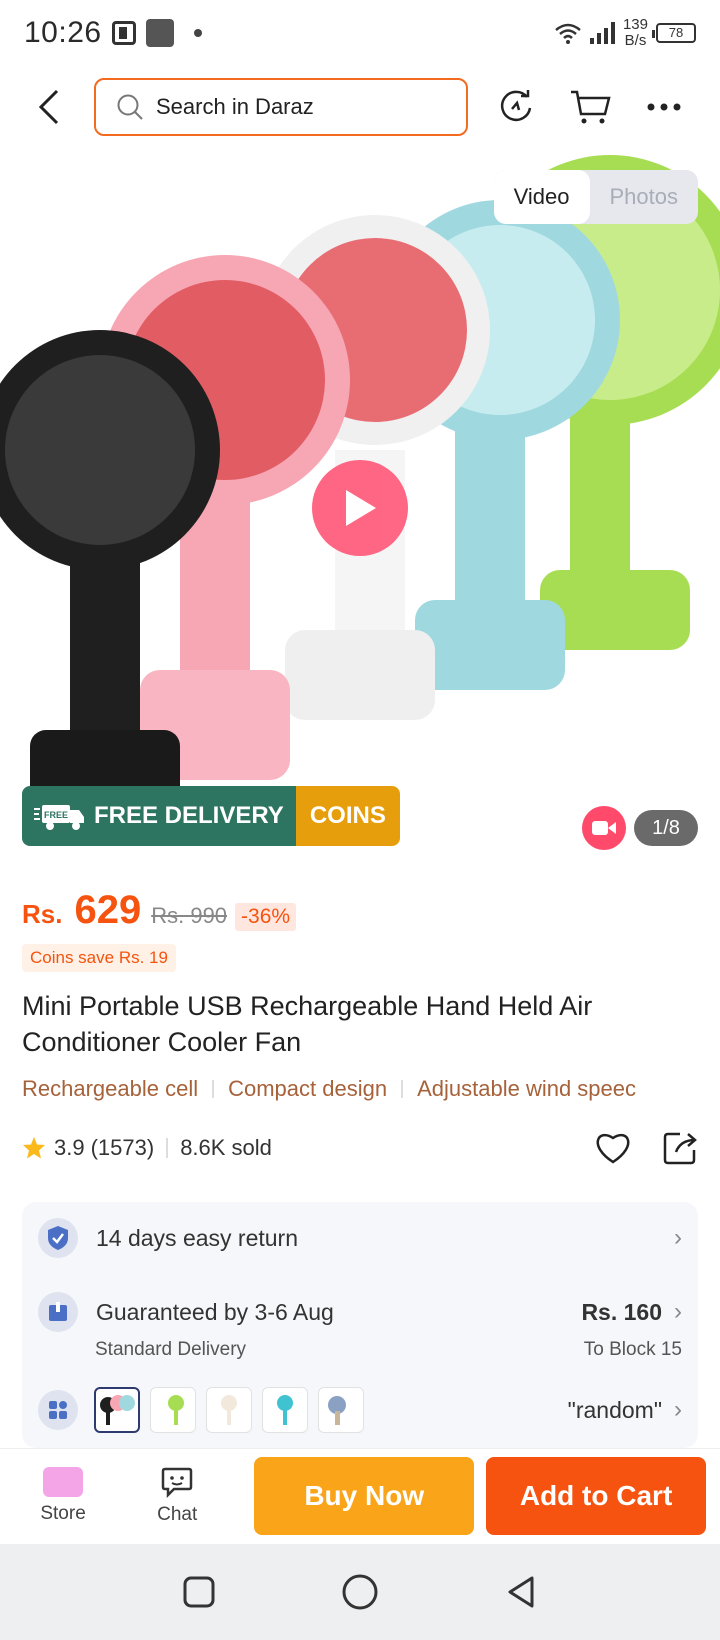 This screenshot has height=1640, width=720. Describe the element at coordinates (63, 32) in the screenshot. I see `status-time: 10:26` at that location.